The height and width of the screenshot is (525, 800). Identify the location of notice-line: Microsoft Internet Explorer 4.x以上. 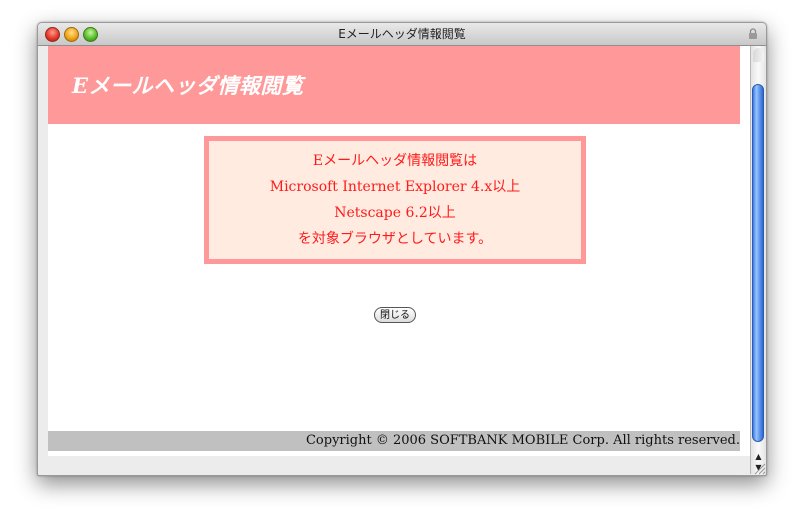
(395, 187).